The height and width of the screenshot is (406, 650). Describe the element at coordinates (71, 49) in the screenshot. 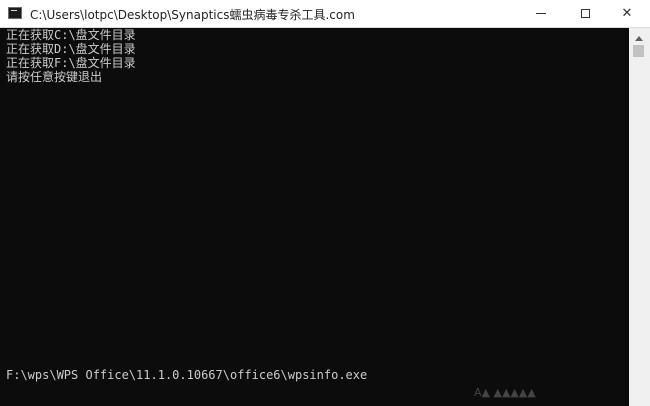

I see `console-line: 正在获取D:\盘文件目录` at that location.